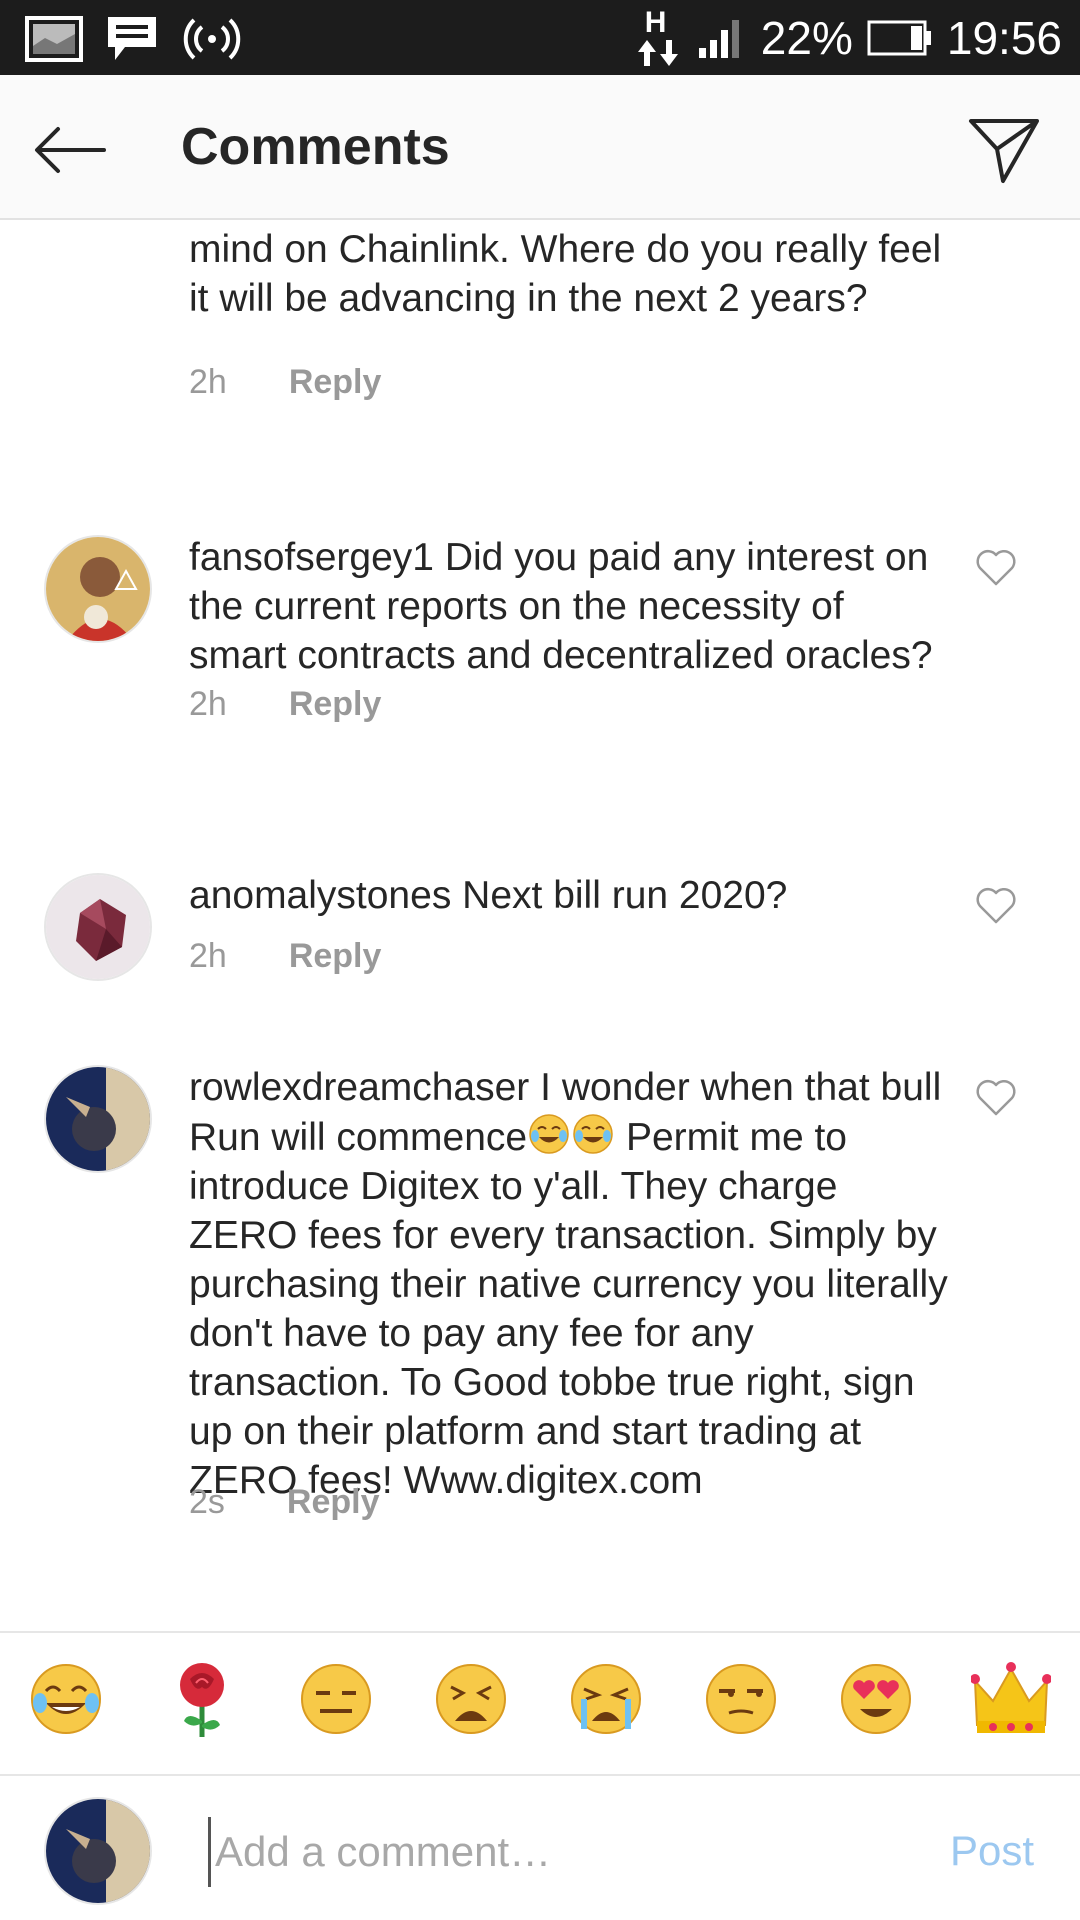 Image resolution: width=1080 pixels, height=1920 pixels. What do you see at coordinates (606, 1699) in the screenshot?
I see `loudly-crying-emoji-icon` at bounding box center [606, 1699].